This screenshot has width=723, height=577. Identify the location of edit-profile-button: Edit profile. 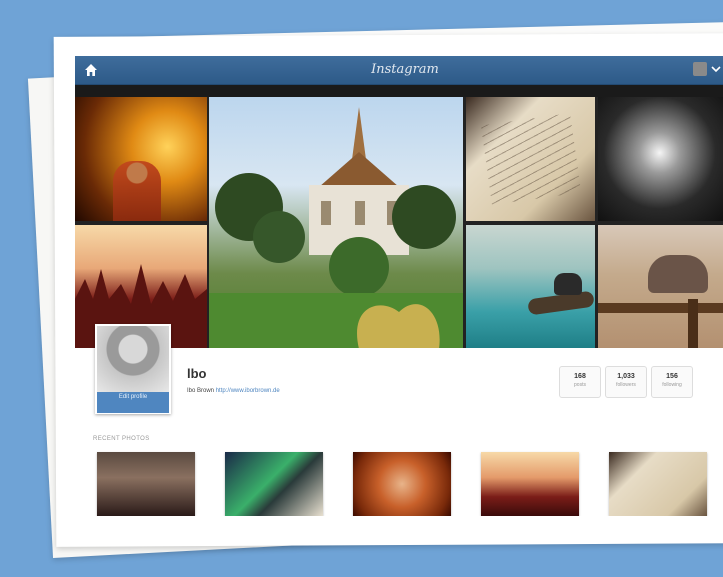
(133, 402).